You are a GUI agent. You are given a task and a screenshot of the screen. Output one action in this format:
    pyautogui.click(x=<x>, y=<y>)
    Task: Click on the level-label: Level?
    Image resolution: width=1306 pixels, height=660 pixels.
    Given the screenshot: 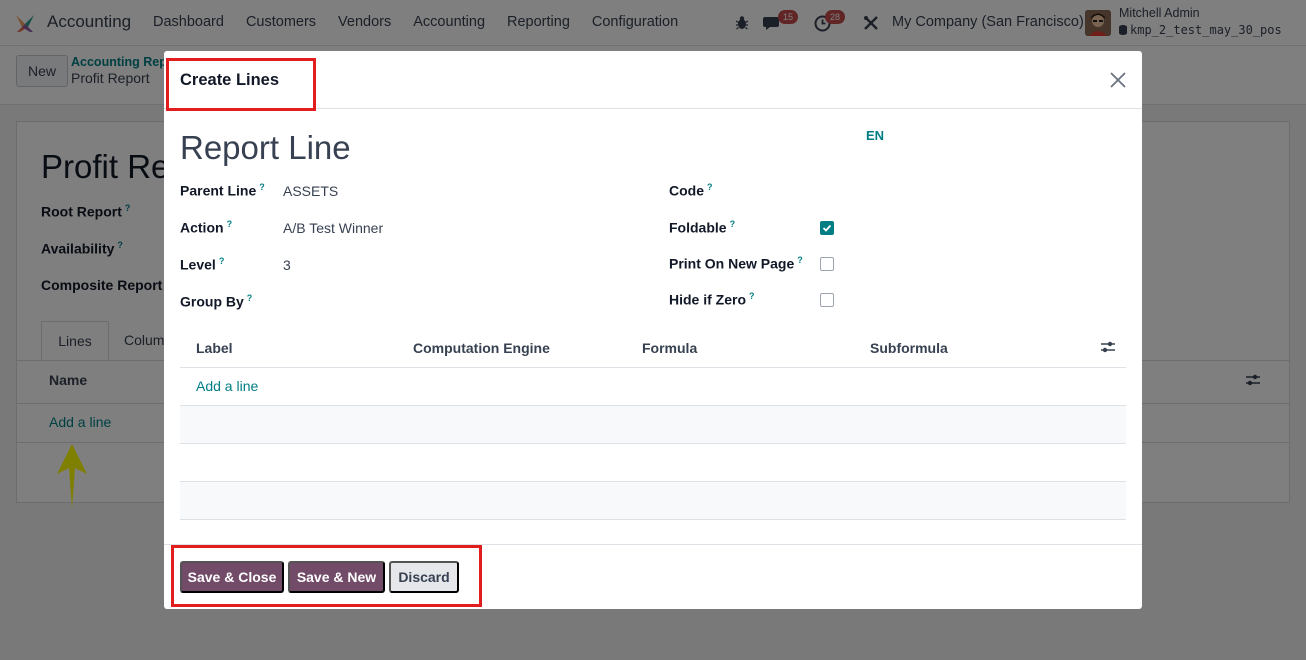 What is the action you would take?
    pyautogui.click(x=202, y=264)
    